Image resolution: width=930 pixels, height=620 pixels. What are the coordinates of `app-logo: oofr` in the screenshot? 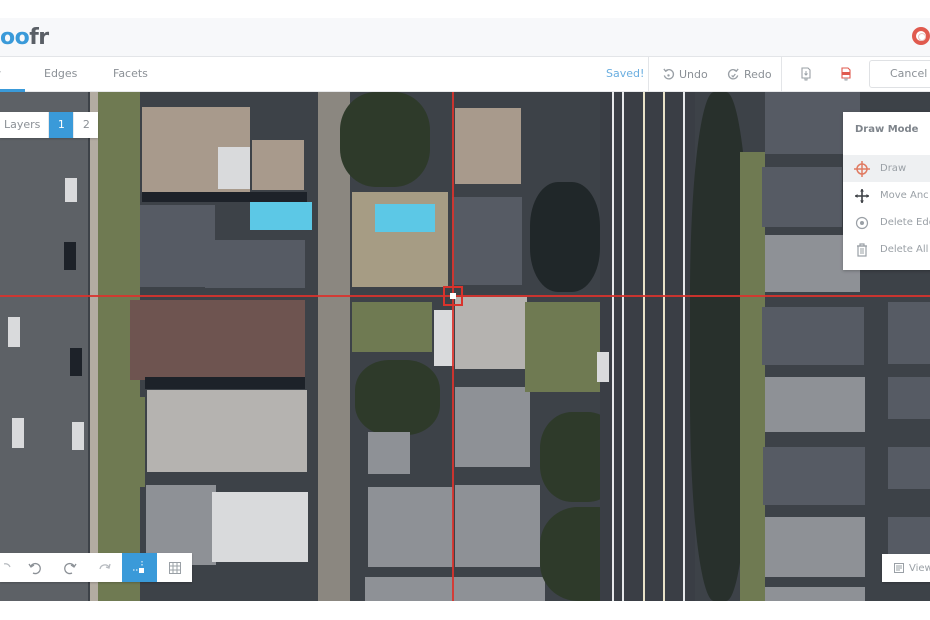 It's located at (24, 37).